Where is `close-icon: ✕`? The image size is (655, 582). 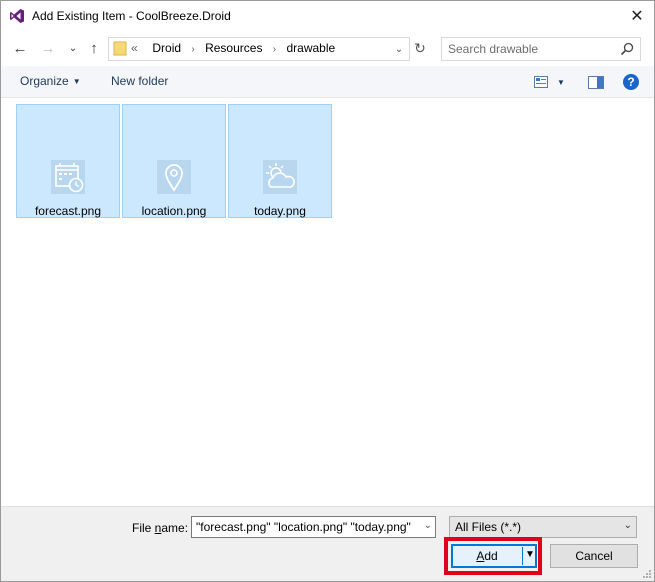
close-icon: ✕ is located at coordinates (637, 16).